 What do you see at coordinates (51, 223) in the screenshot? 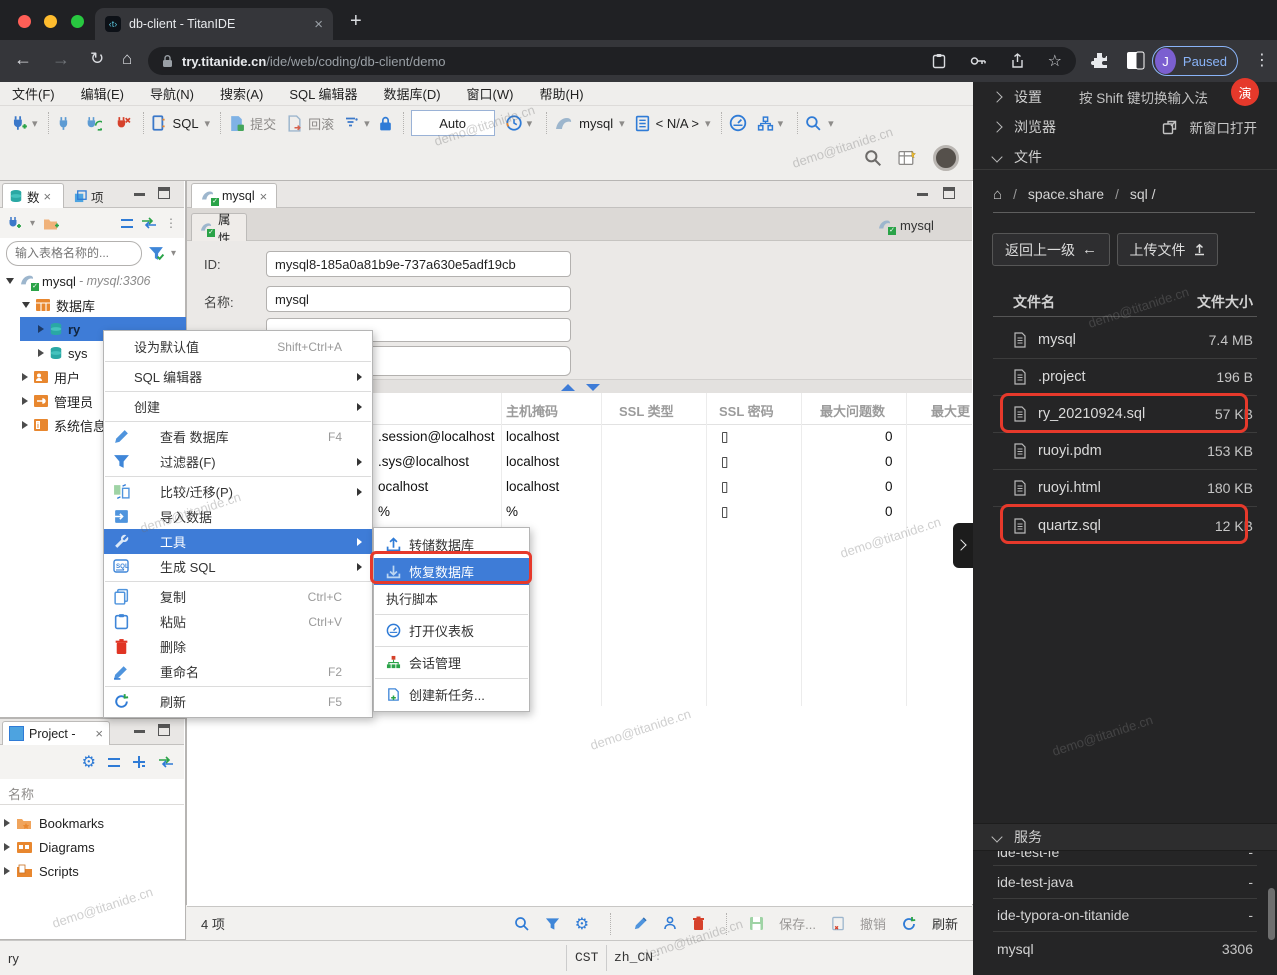
I see `new-folder-icon` at bounding box center [51, 223].